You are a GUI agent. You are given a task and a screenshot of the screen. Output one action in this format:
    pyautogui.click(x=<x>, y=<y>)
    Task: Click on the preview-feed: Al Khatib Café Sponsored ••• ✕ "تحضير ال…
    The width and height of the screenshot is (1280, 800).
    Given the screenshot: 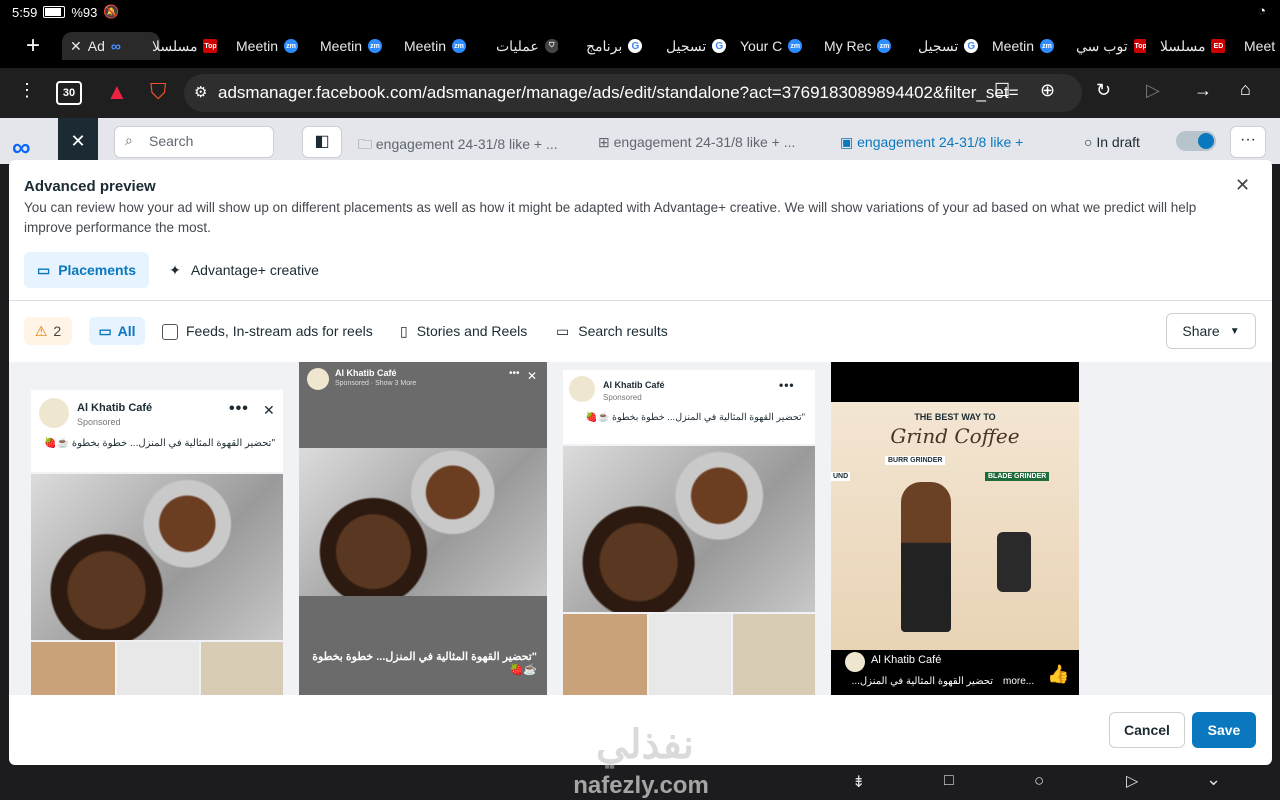 What is the action you would take?
    pyautogui.click(x=157, y=528)
    